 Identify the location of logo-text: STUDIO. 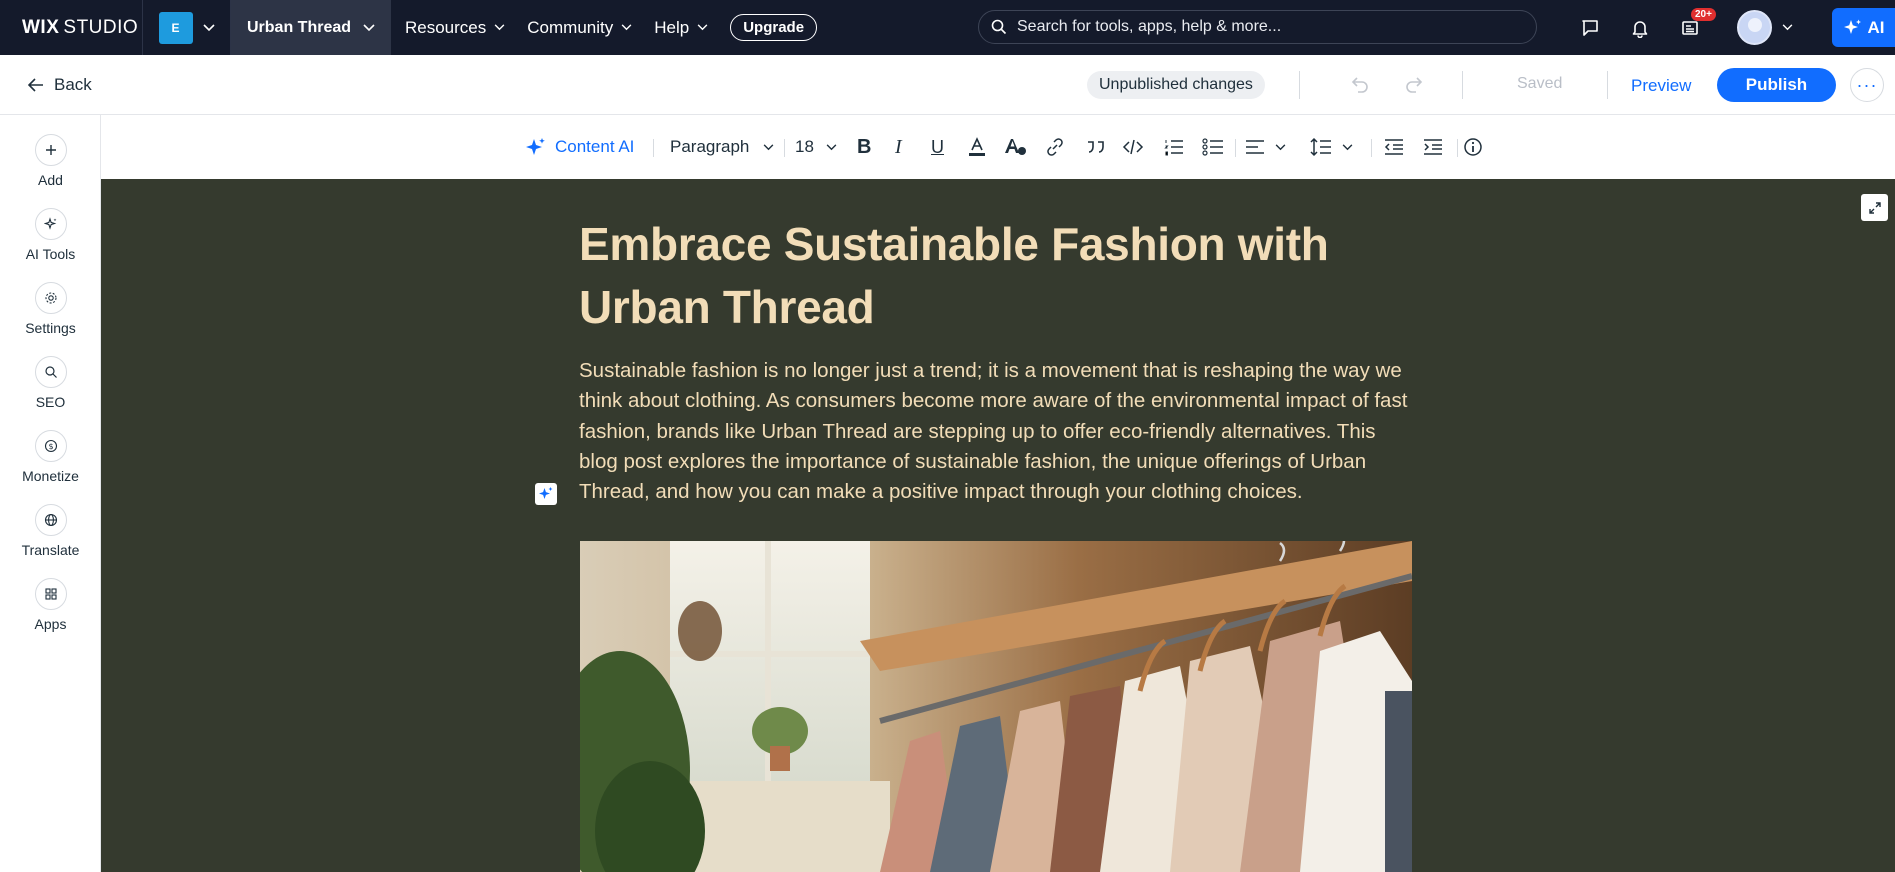
(101, 27).